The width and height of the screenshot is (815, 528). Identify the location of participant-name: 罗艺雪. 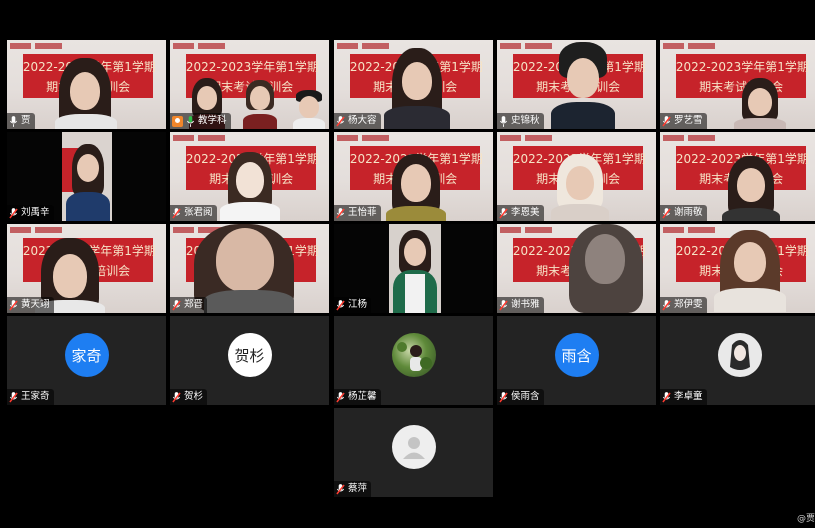
(688, 120).